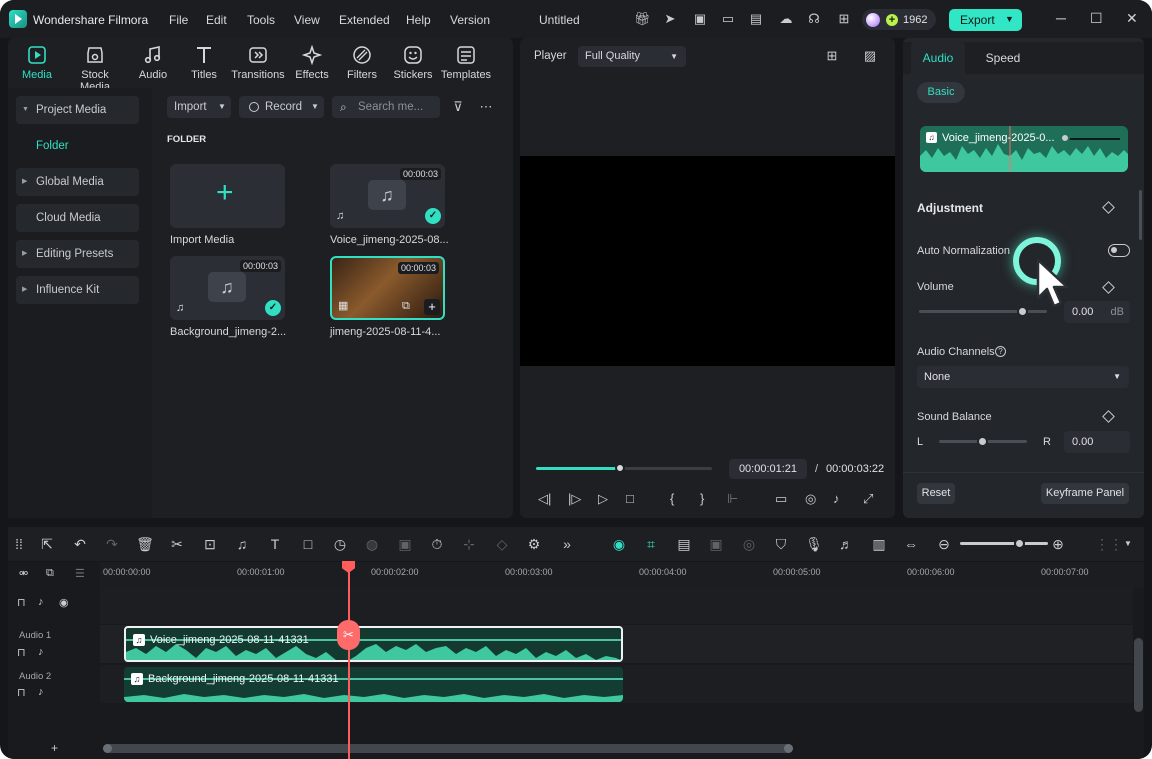 The width and height of the screenshot is (1152, 759). Describe the element at coordinates (80, 573) in the screenshot. I see `track-layout-icon: ☰` at that location.